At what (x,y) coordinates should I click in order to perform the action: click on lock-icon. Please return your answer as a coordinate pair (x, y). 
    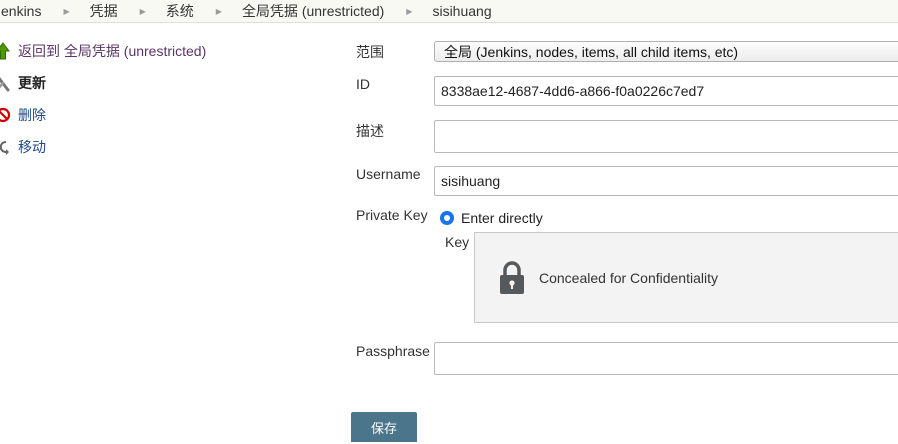
    Looking at the image, I should click on (512, 277).